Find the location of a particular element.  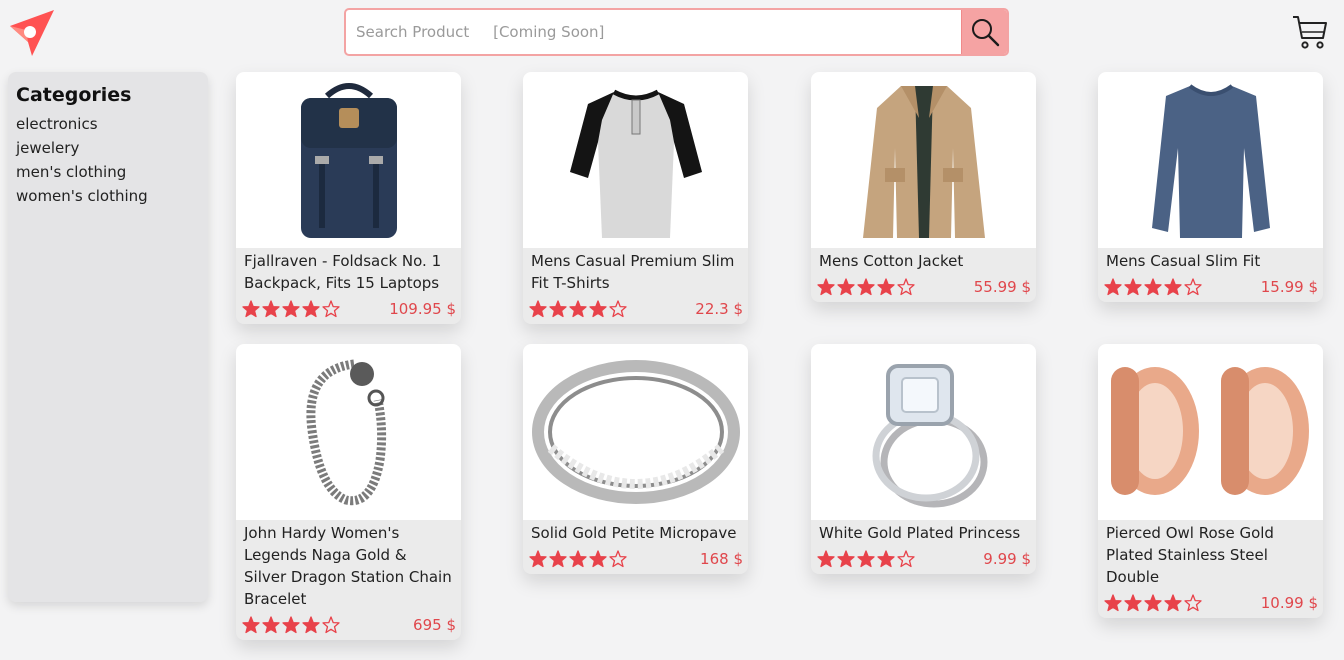

brand-logo is located at coordinates (31, 33).